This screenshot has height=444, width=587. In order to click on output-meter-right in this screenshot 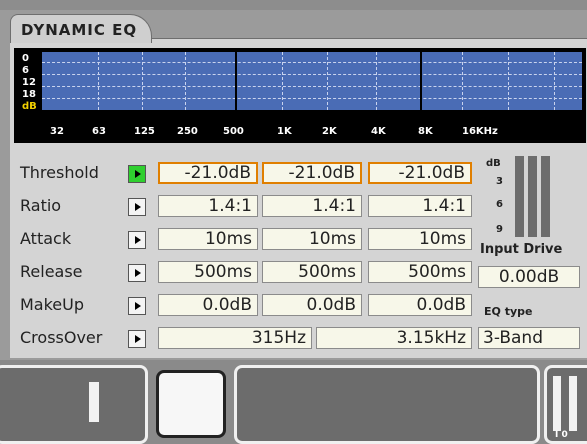, I will do `click(573, 403)`.